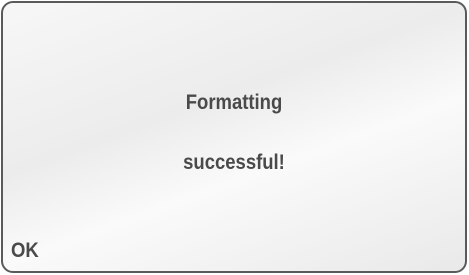 The width and height of the screenshot is (469, 275). What do you see at coordinates (25, 251) in the screenshot?
I see `ok-softkey: OK` at bounding box center [25, 251].